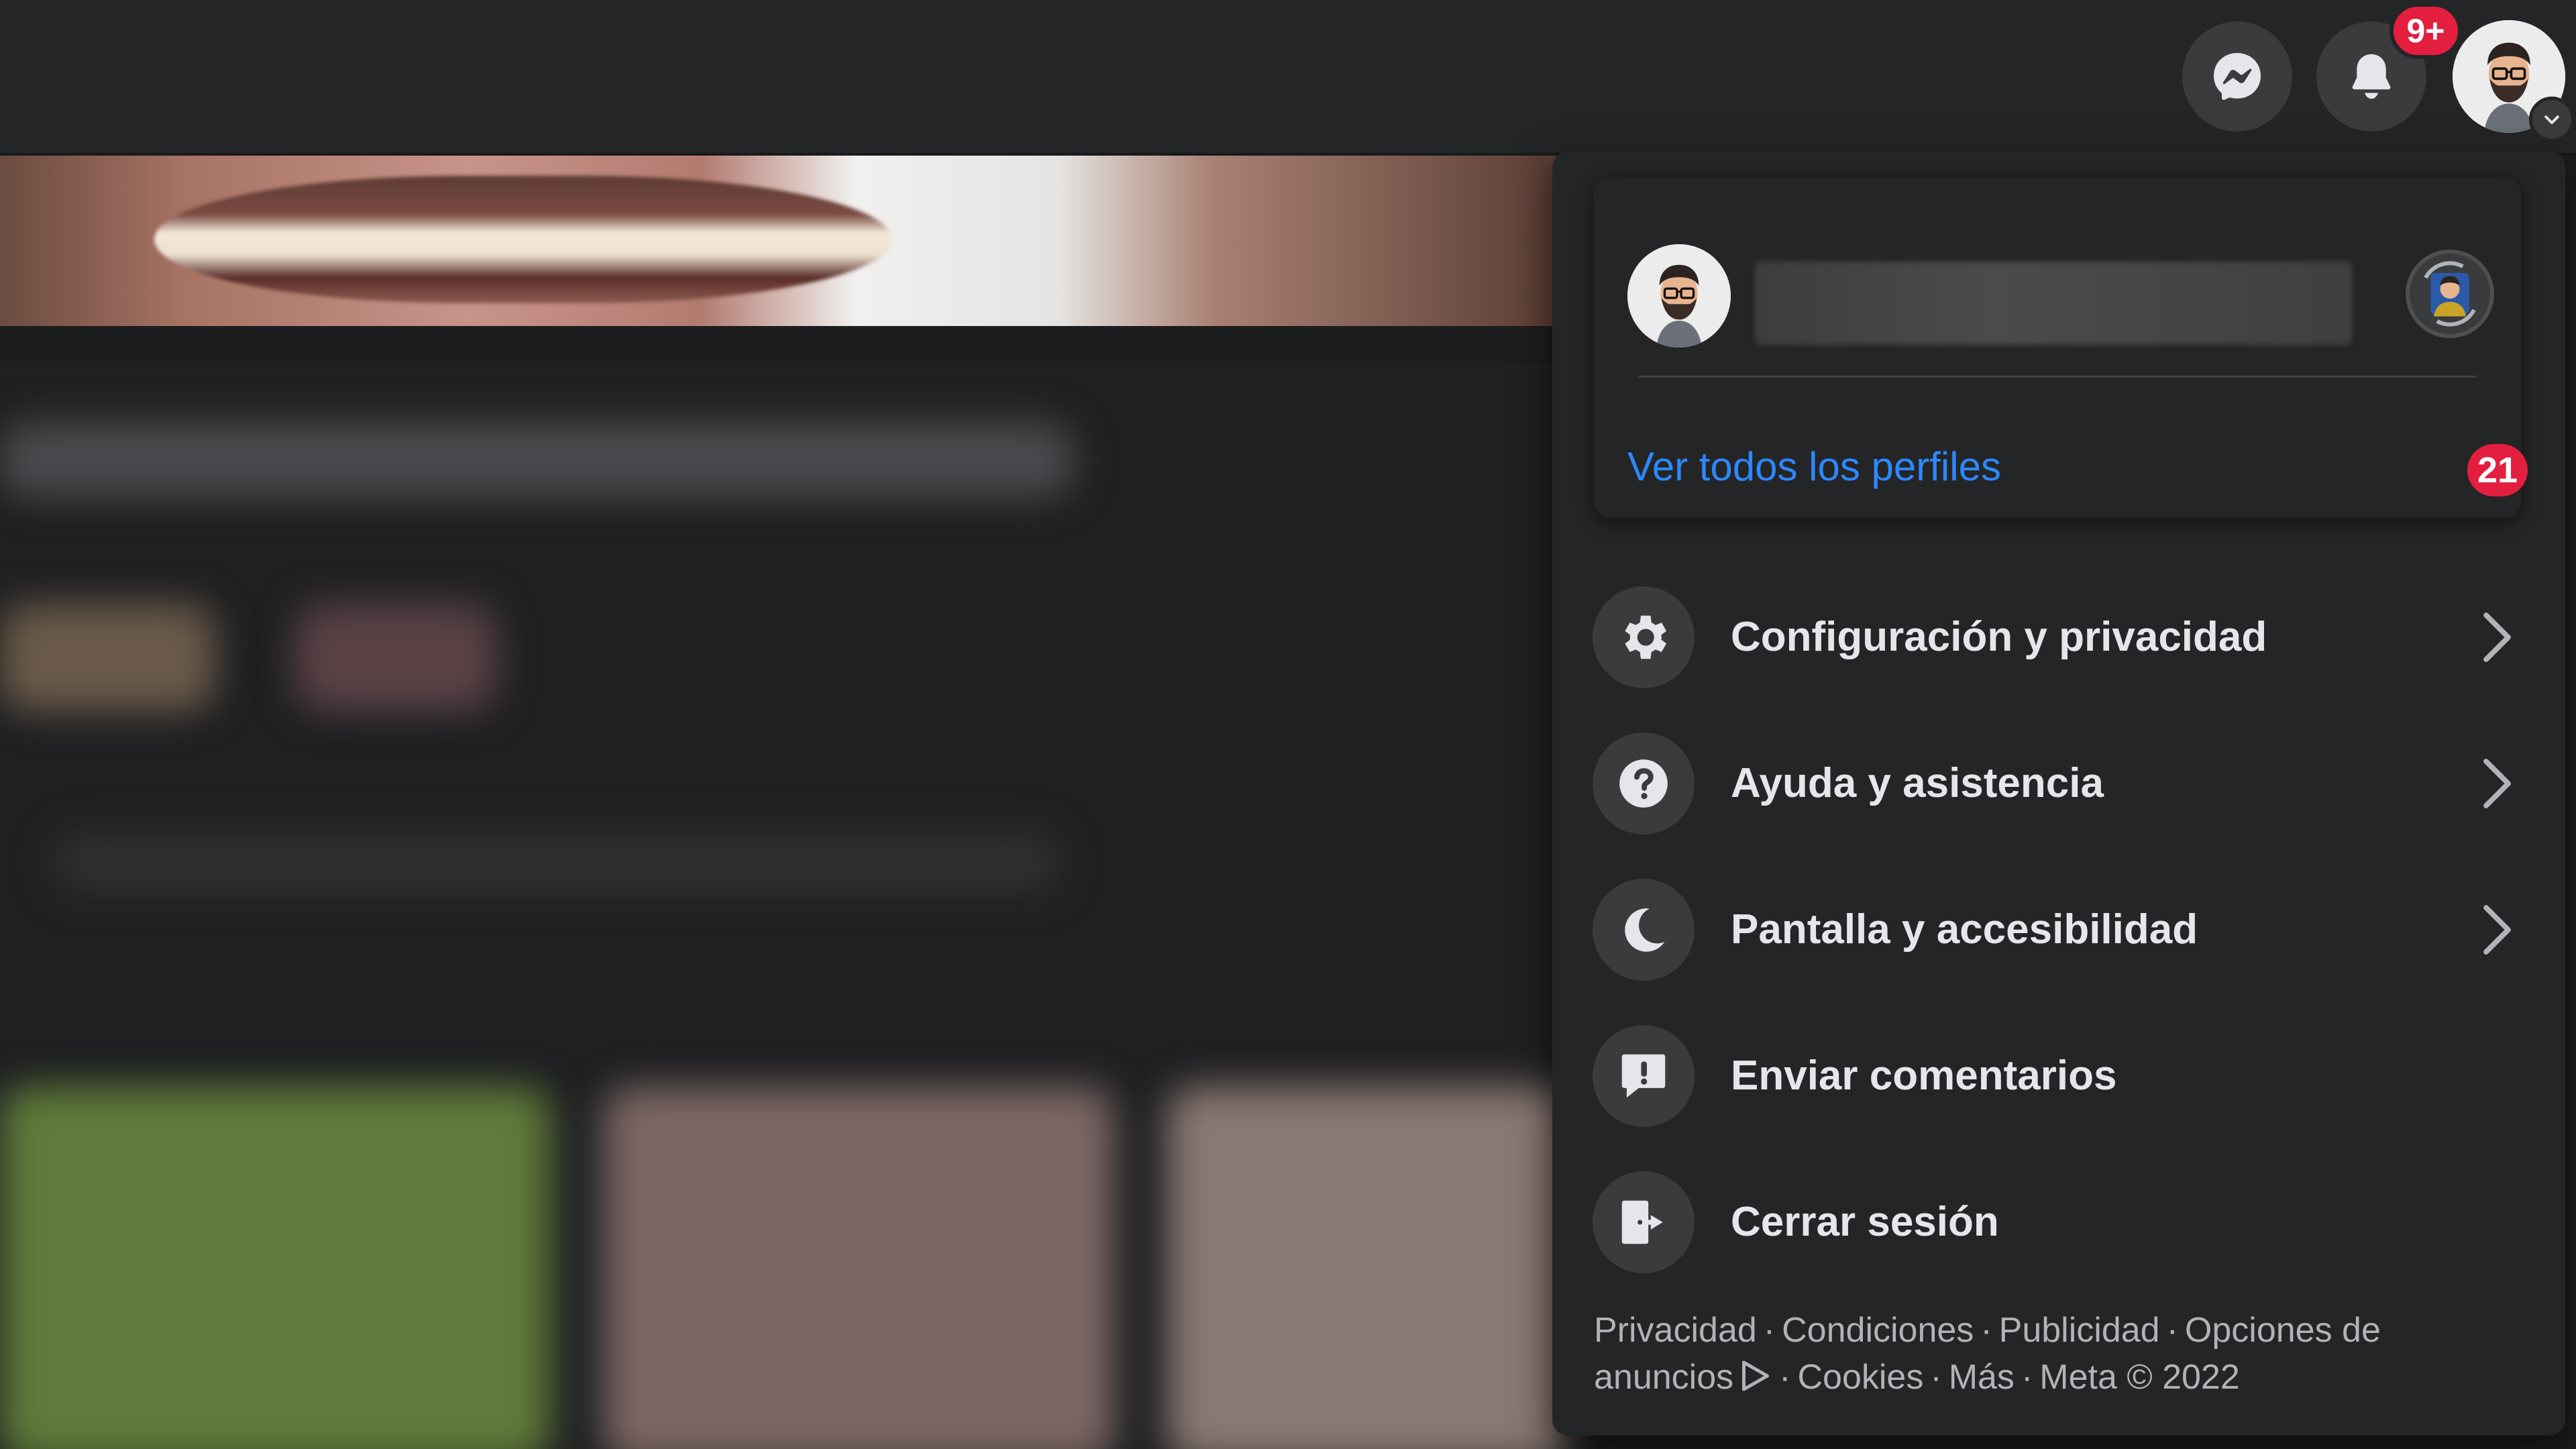 This screenshot has height=1449, width=2576. Describe the element at coordinates (1814, 466) in the screenshot. I see `see-all-profiles-link: Ver todos los perfiles` at that location.